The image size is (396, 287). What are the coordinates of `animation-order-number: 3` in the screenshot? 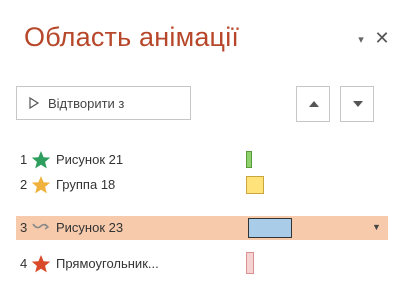 It's located at (24, 227).